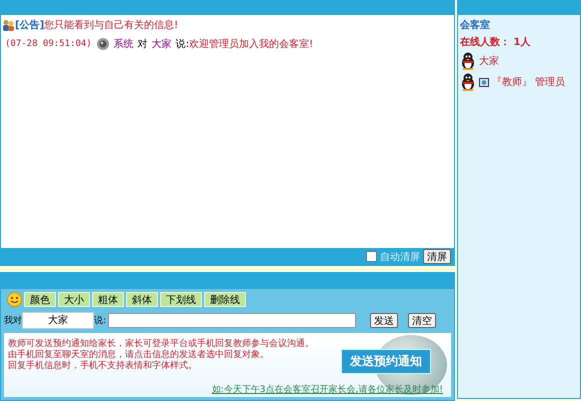  Describe the element at coordinates (142, 299) in the screenshot. I see `format-button: 斜体` at that location.